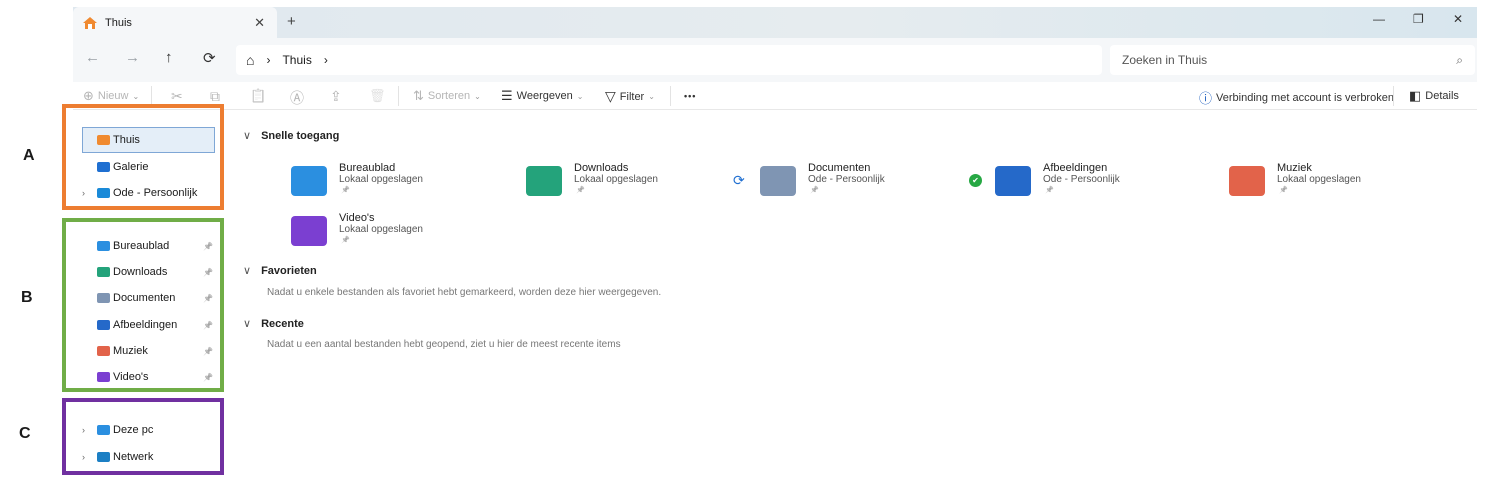  What do you see at coordinates (259, 23) in the screenshot?
I see `tab-close-icon: ✕` at bounding box center [259, 23].